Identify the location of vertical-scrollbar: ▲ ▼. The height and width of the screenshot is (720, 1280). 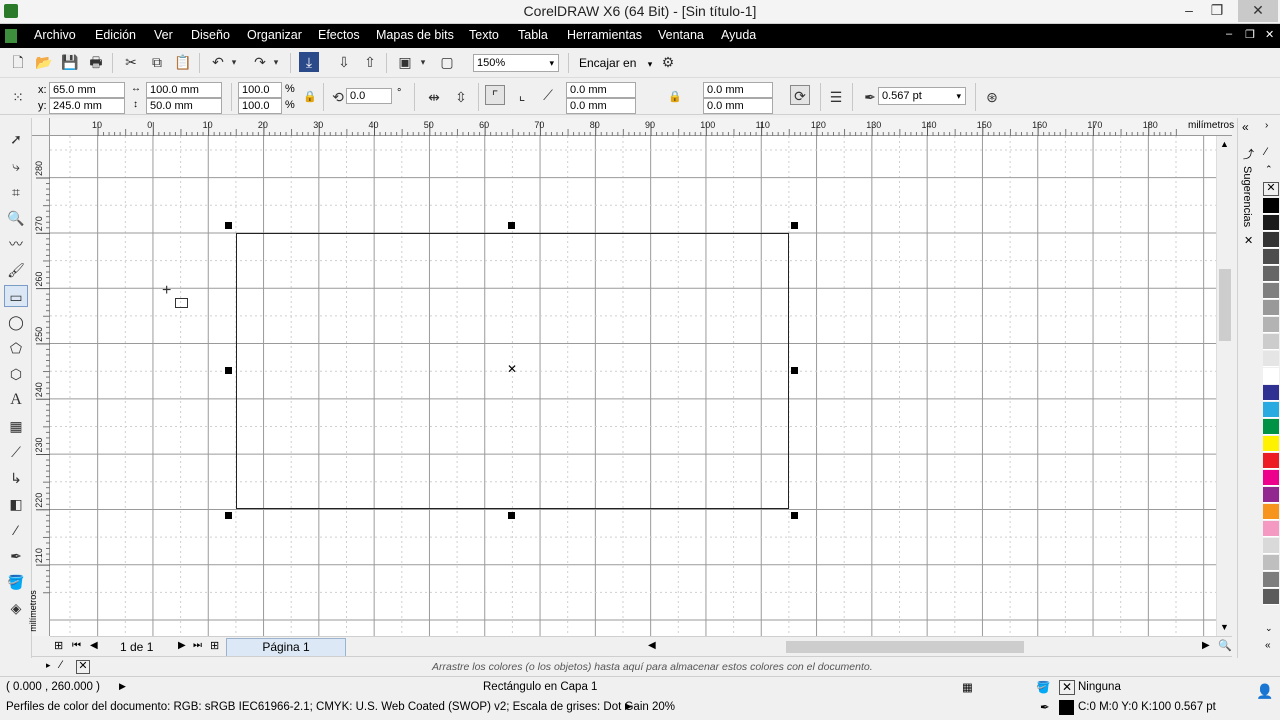
(1224, 386).